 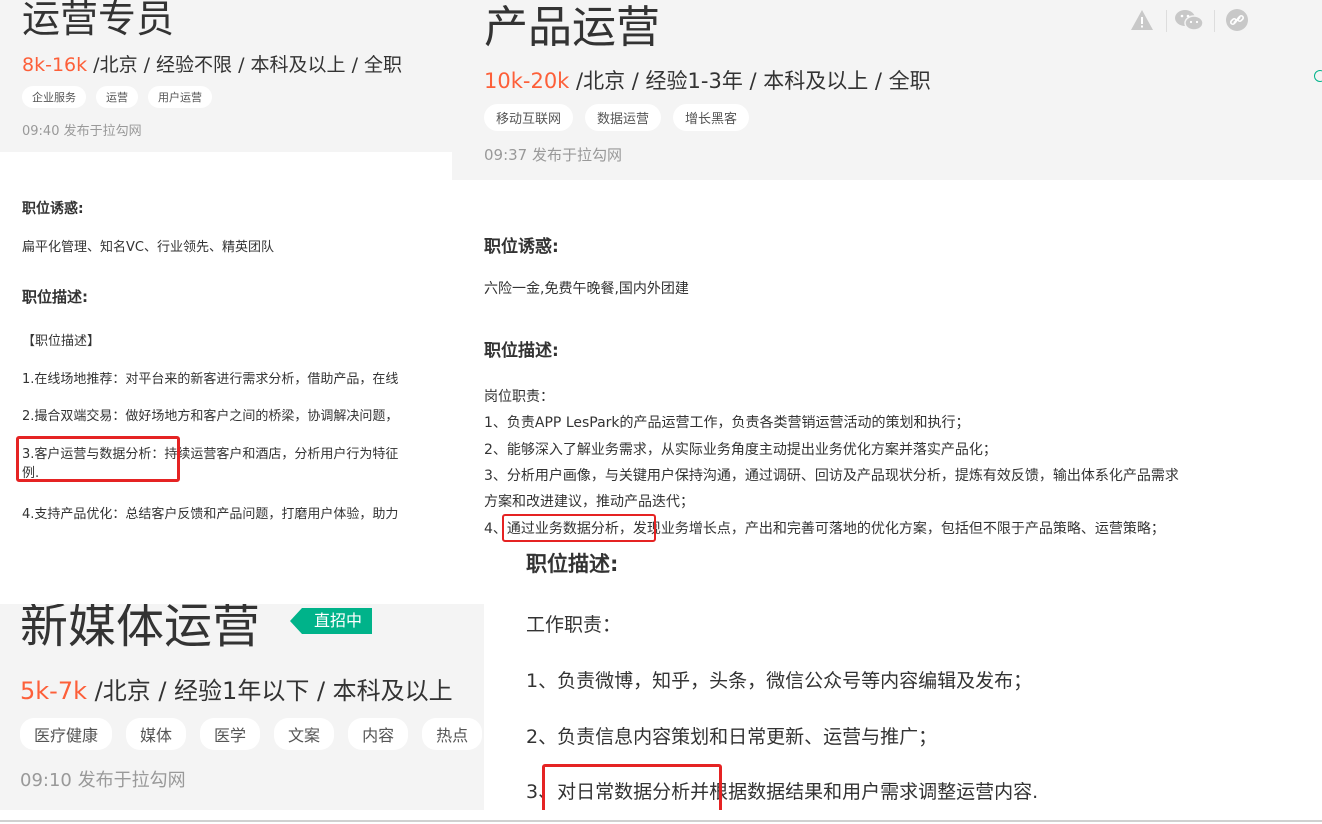 What do you see at coordinates (529, 117) in the screenshot?
I see `tag: 移动互联网` at bounding box center [529, 117].